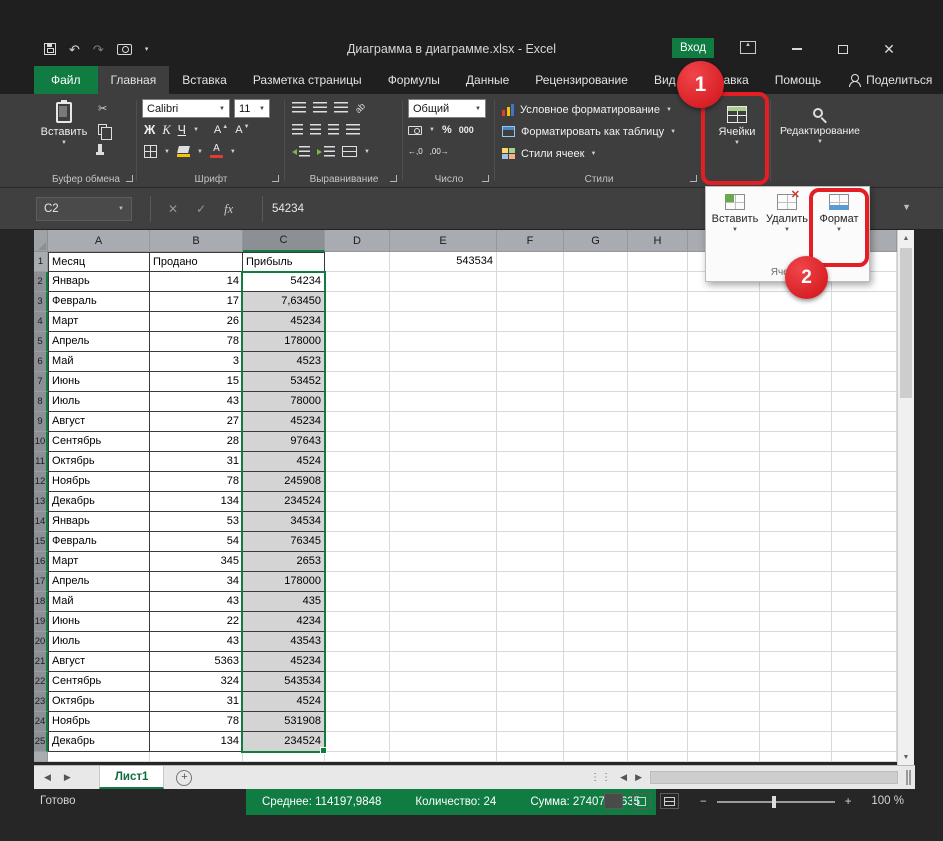 The width and height of the screenshot is (943, 841). I want to click on cell-J4, so click(796, 322).